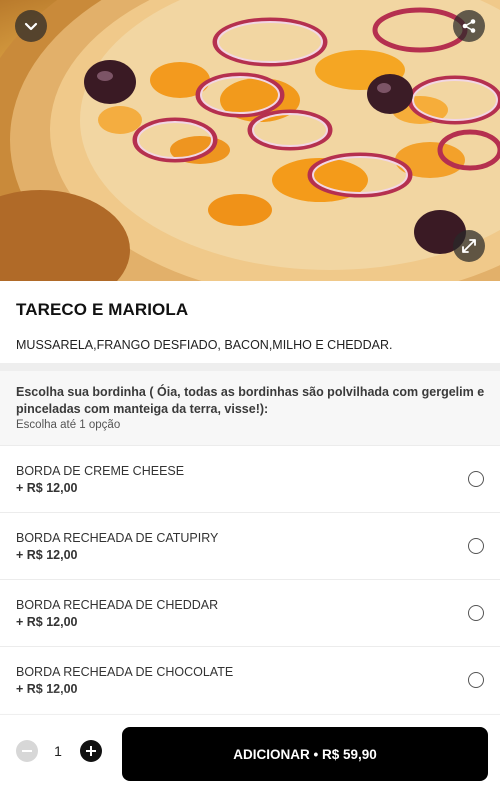 The width and height of the screenshot is (500, 786). Describe the element at coordinates (250, 479) in the screenshot. I see `option-item: BORDA DE CREME CHEESE + R$ 12,00` at that location.